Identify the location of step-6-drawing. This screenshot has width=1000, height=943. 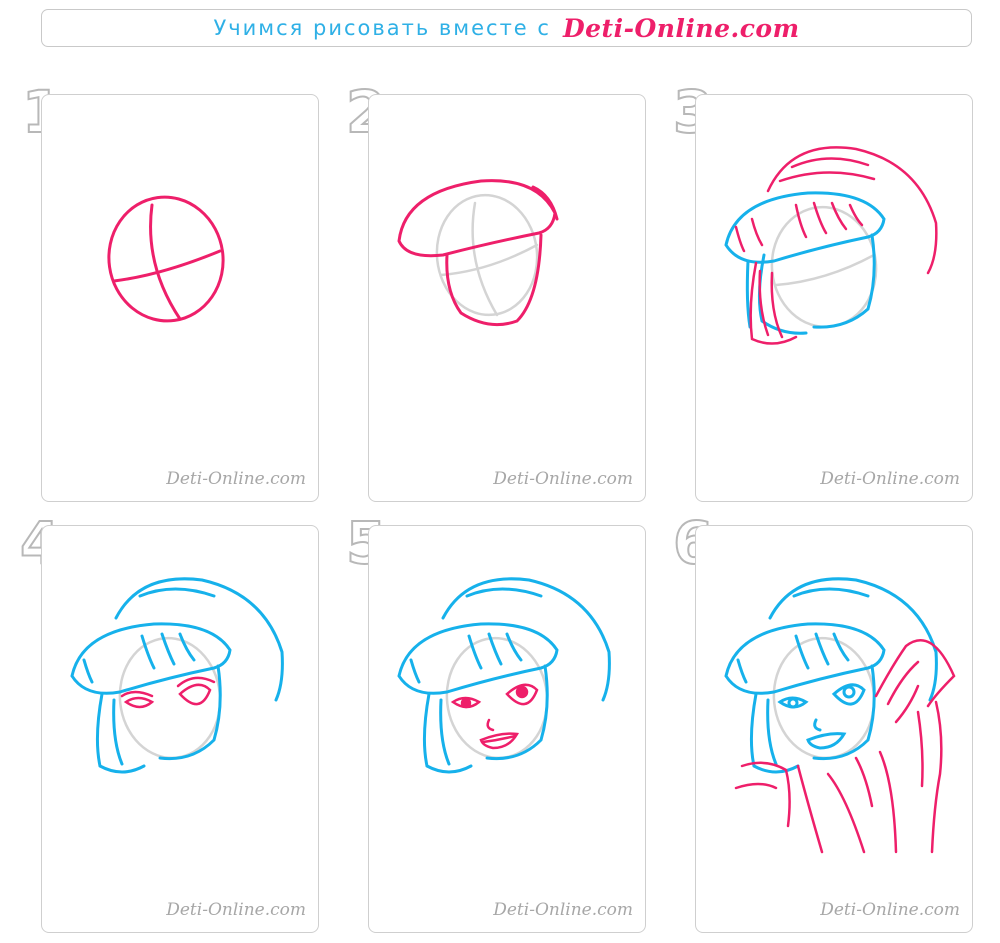
(840, 715).